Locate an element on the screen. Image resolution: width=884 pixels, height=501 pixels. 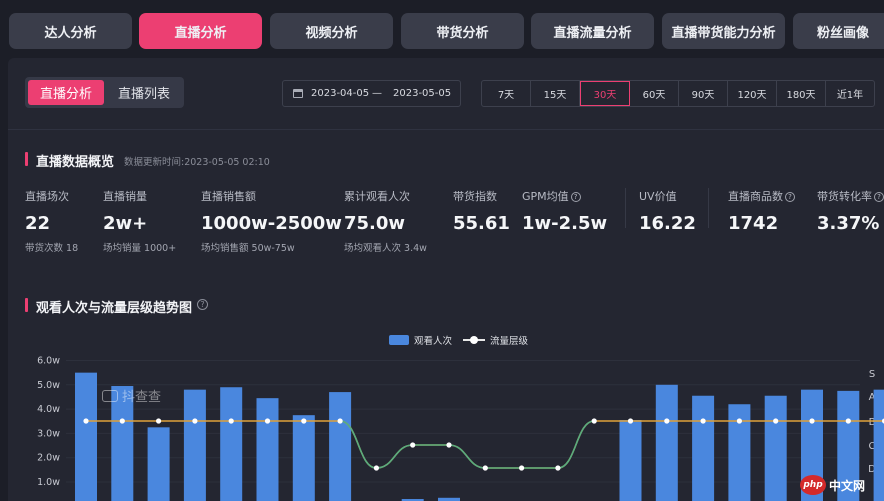
level-tick-label: S is located at coordinates (872, 374).